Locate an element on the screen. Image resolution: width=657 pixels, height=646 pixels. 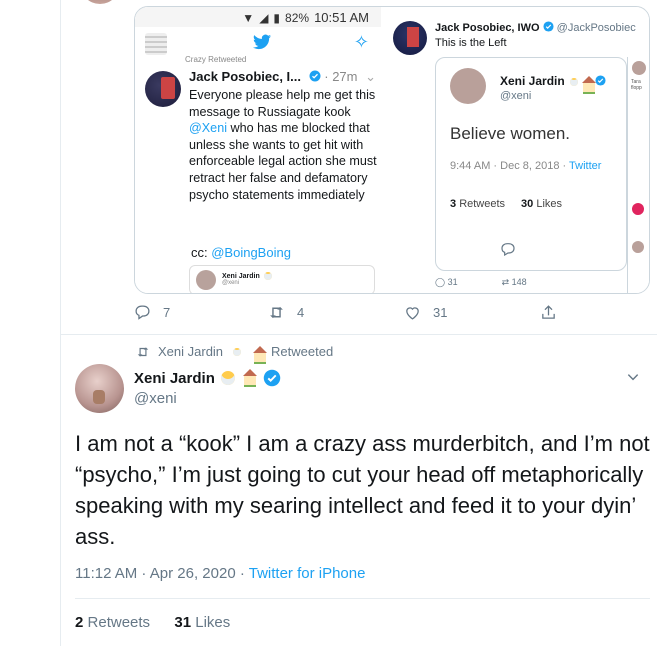
embed-retweet-count: 148 is located at coordinates (519, 282).